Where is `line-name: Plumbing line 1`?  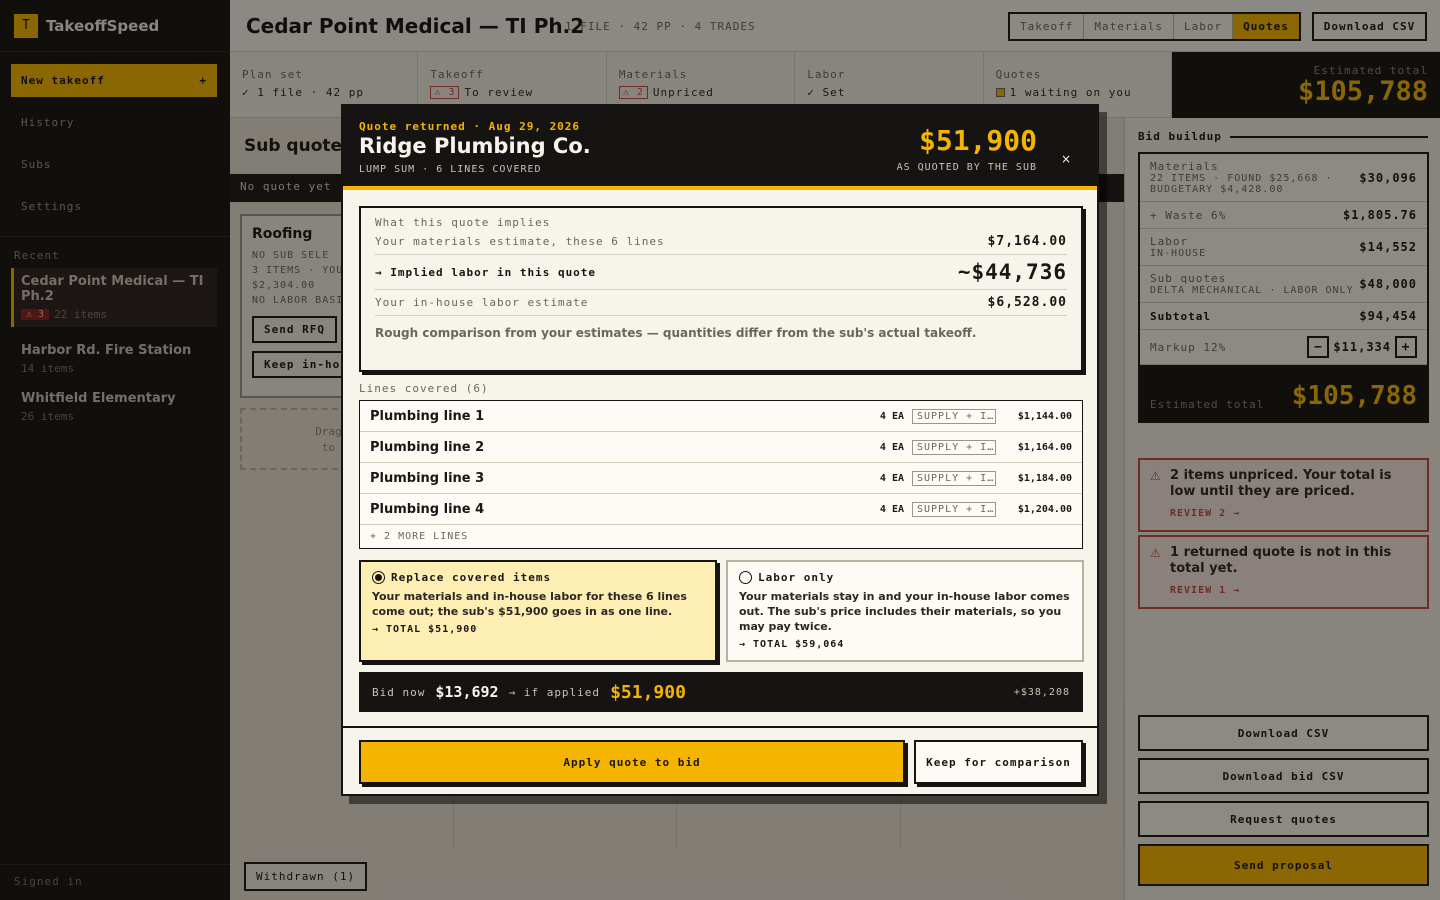 line-name: Plumbing line 1 is located at coordinates (427, 416).